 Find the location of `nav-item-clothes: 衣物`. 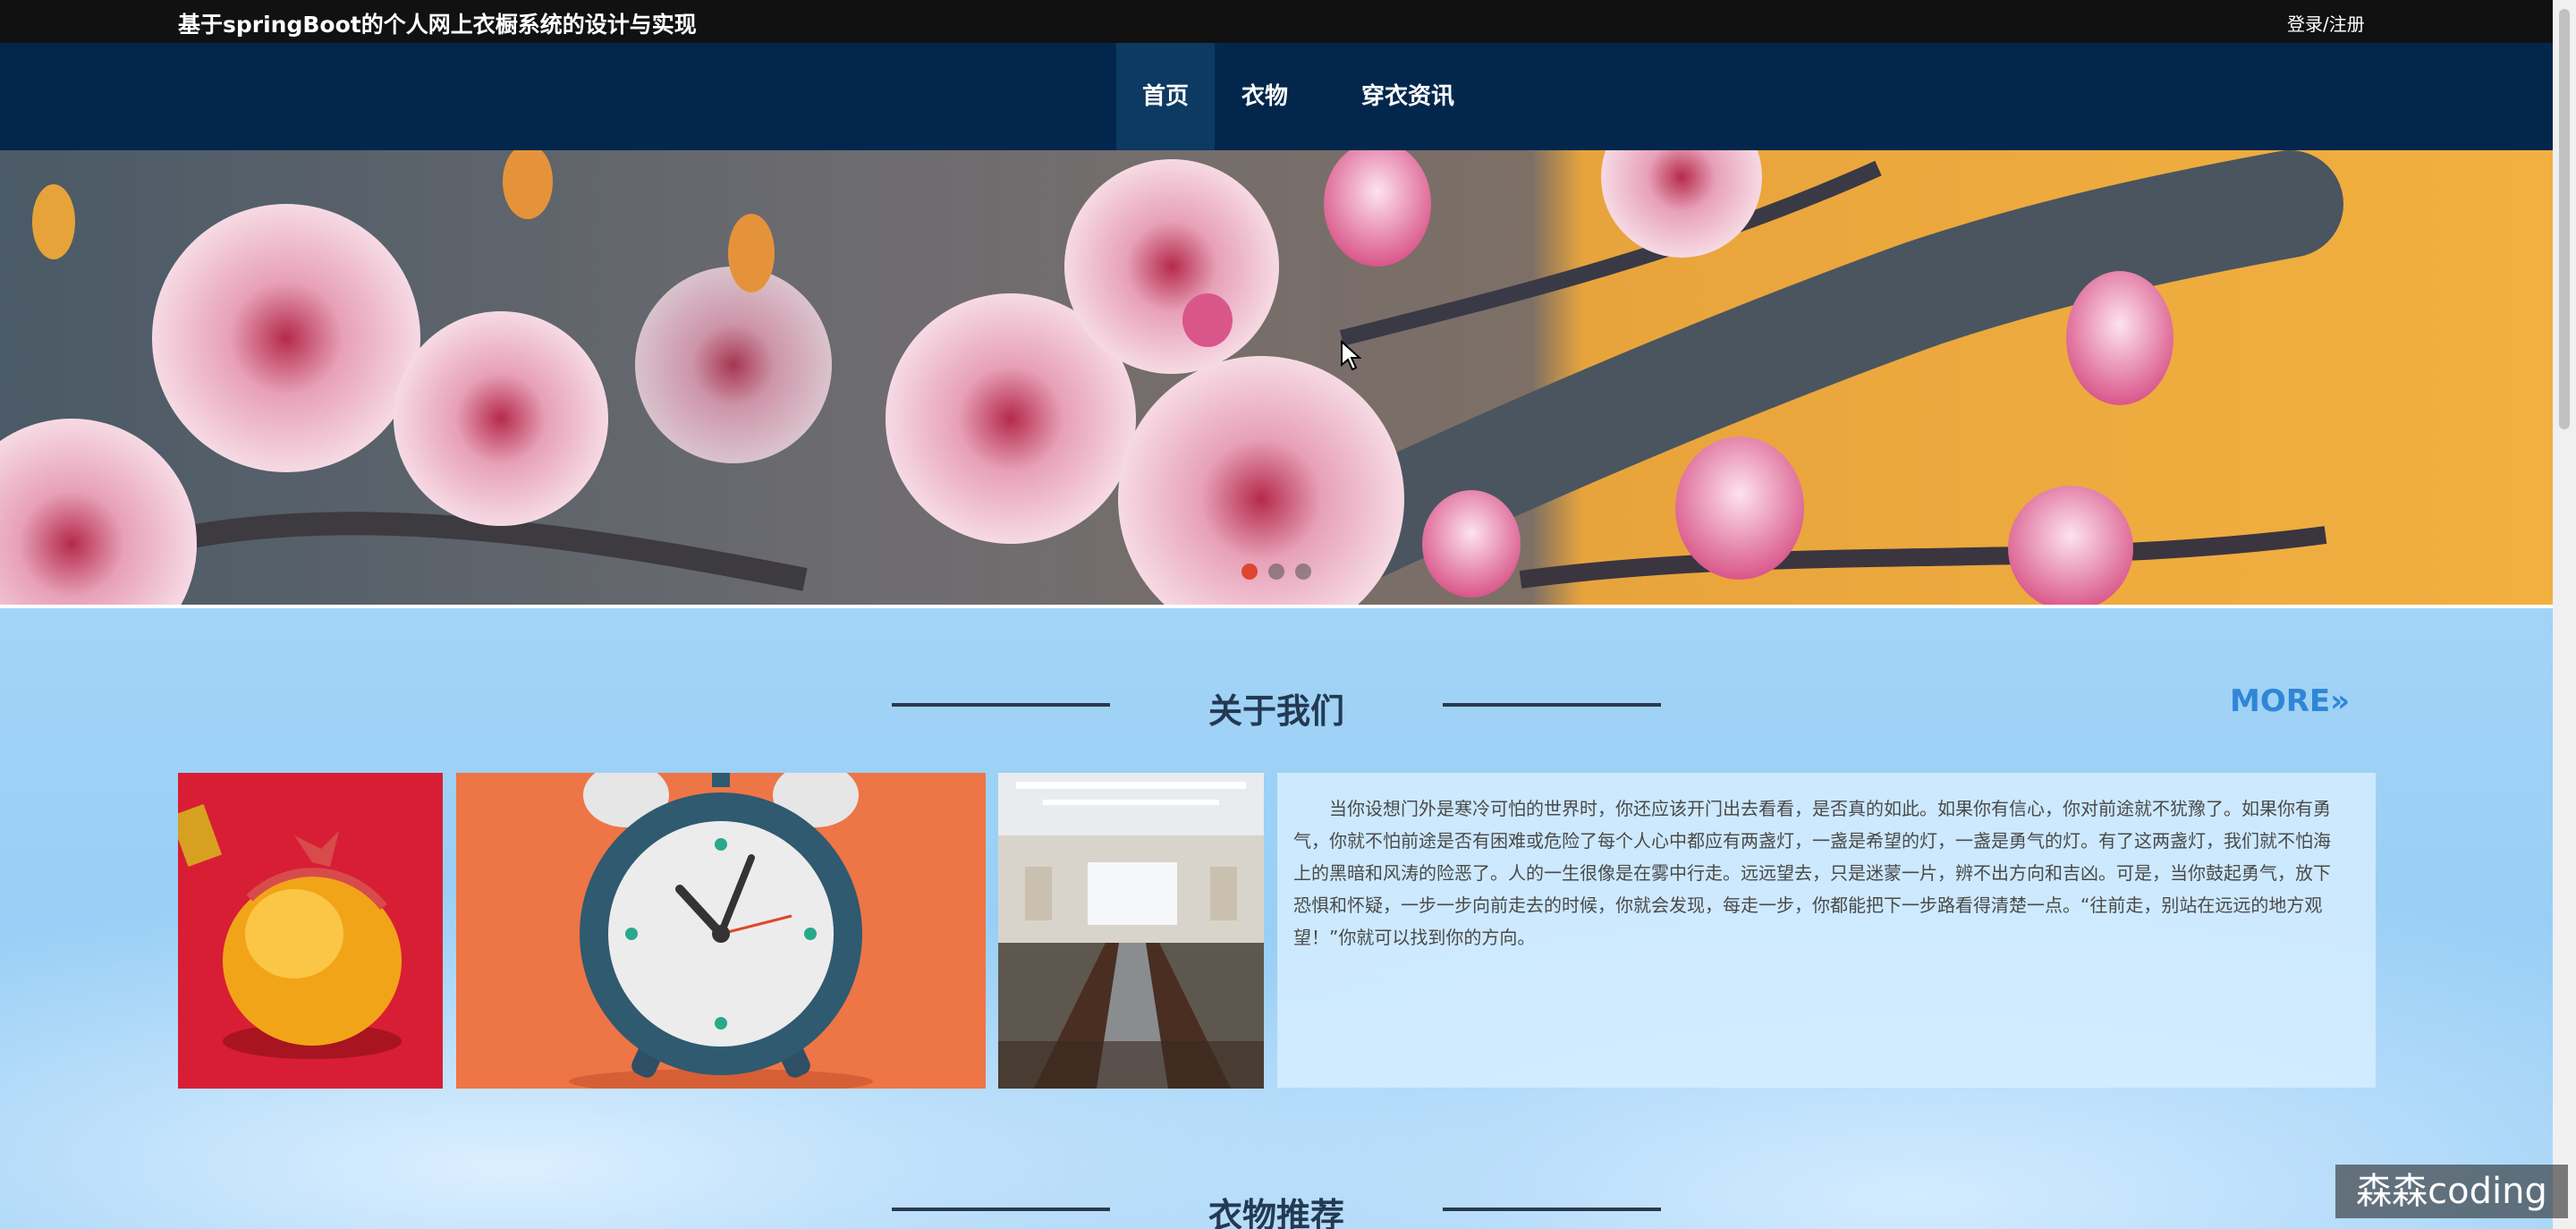

nav-item-clothes: 衣物 is located at coordinates (1264, 96).